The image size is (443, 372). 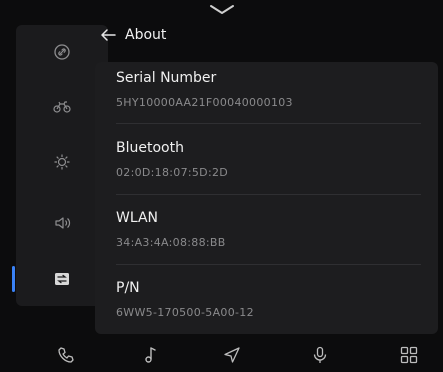 I want to click on link-icon, so click(x=62, y=52).